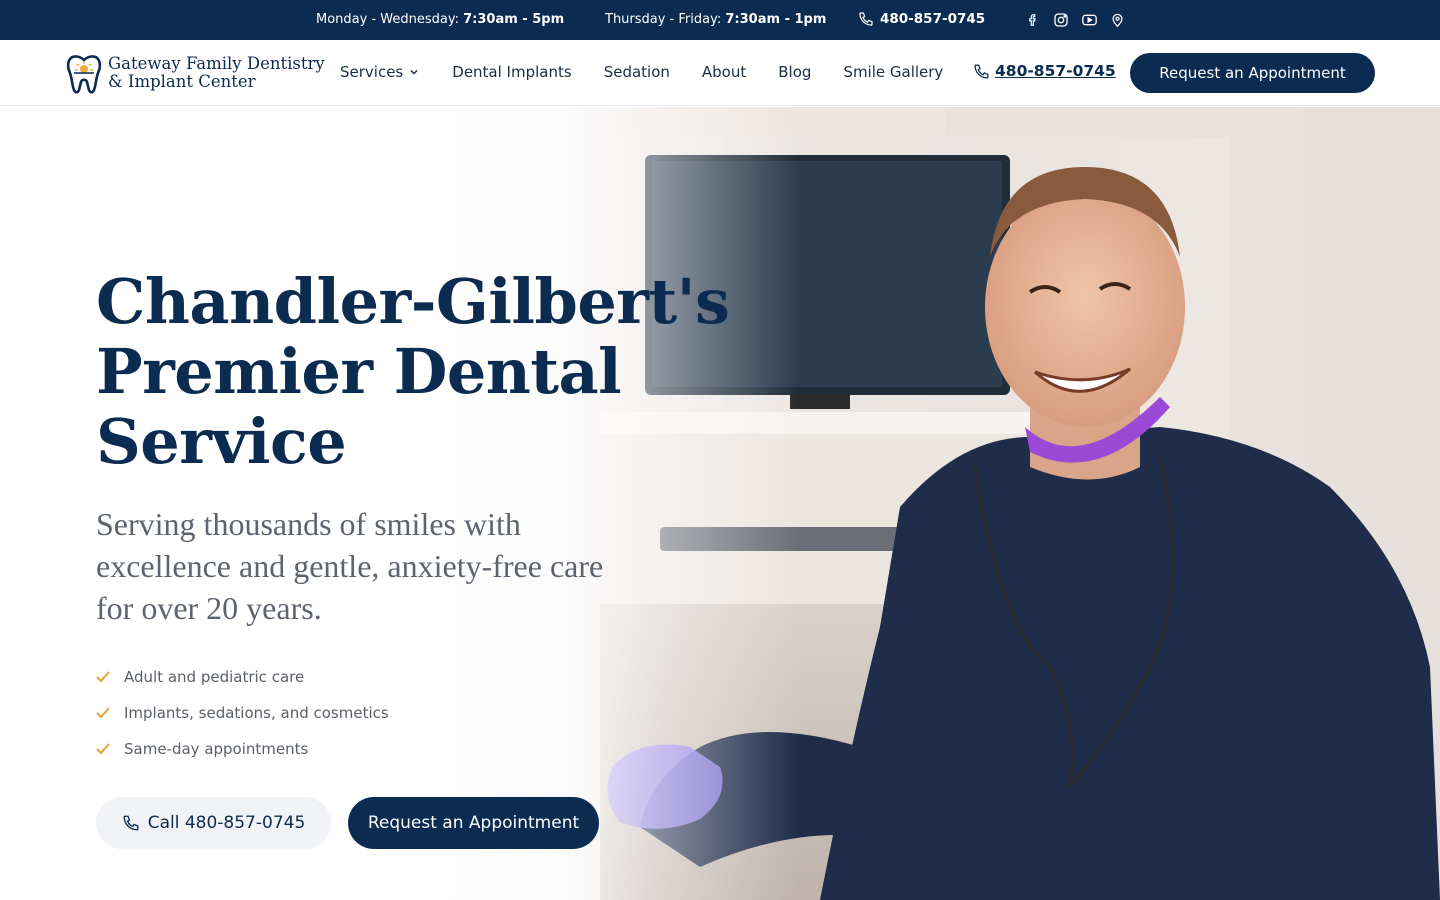 This screenshot has height=900, width=1440. What do you see at coordinates (663, 19) in the screenshot?
I see `hours-tf-label: Thursday - Friday:` at bounding box center [663, 19].